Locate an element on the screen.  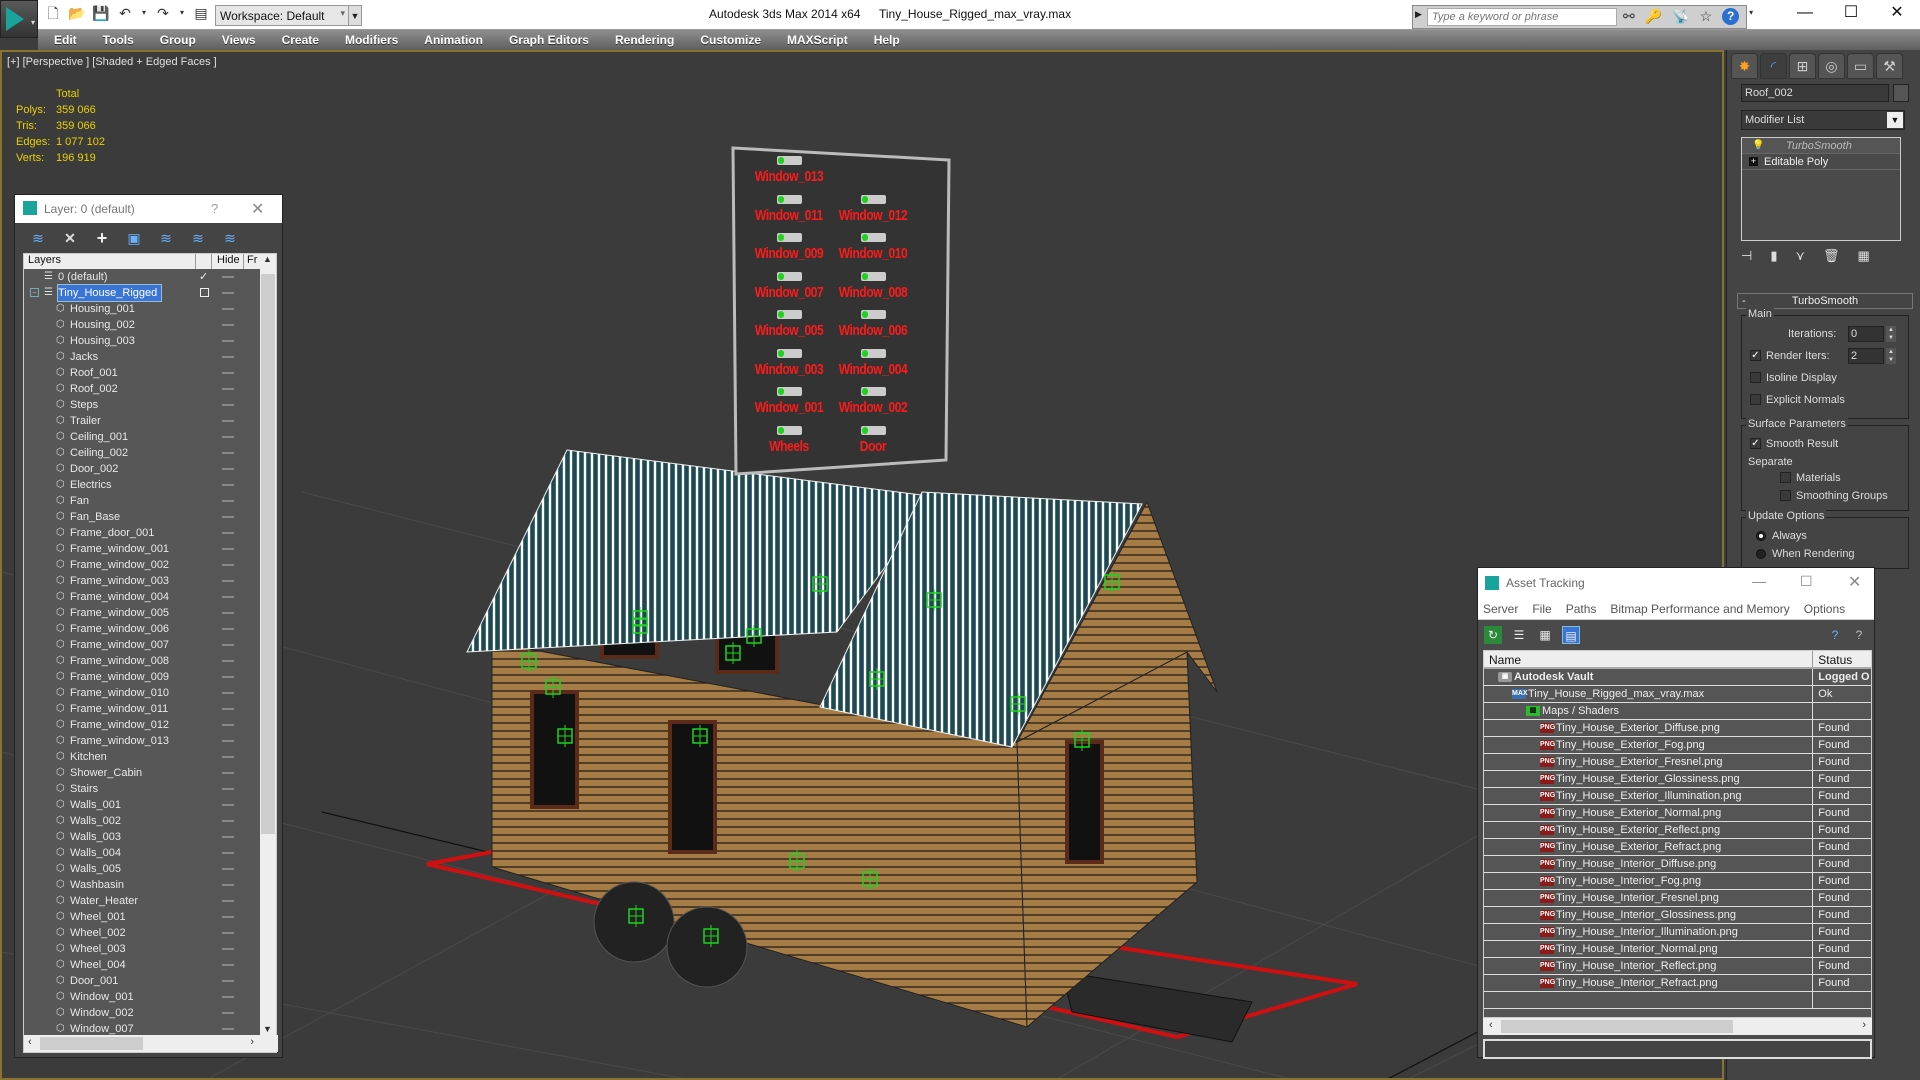
horizontal-scrollbar: ‹ › is located at coordinates (151, 1043).